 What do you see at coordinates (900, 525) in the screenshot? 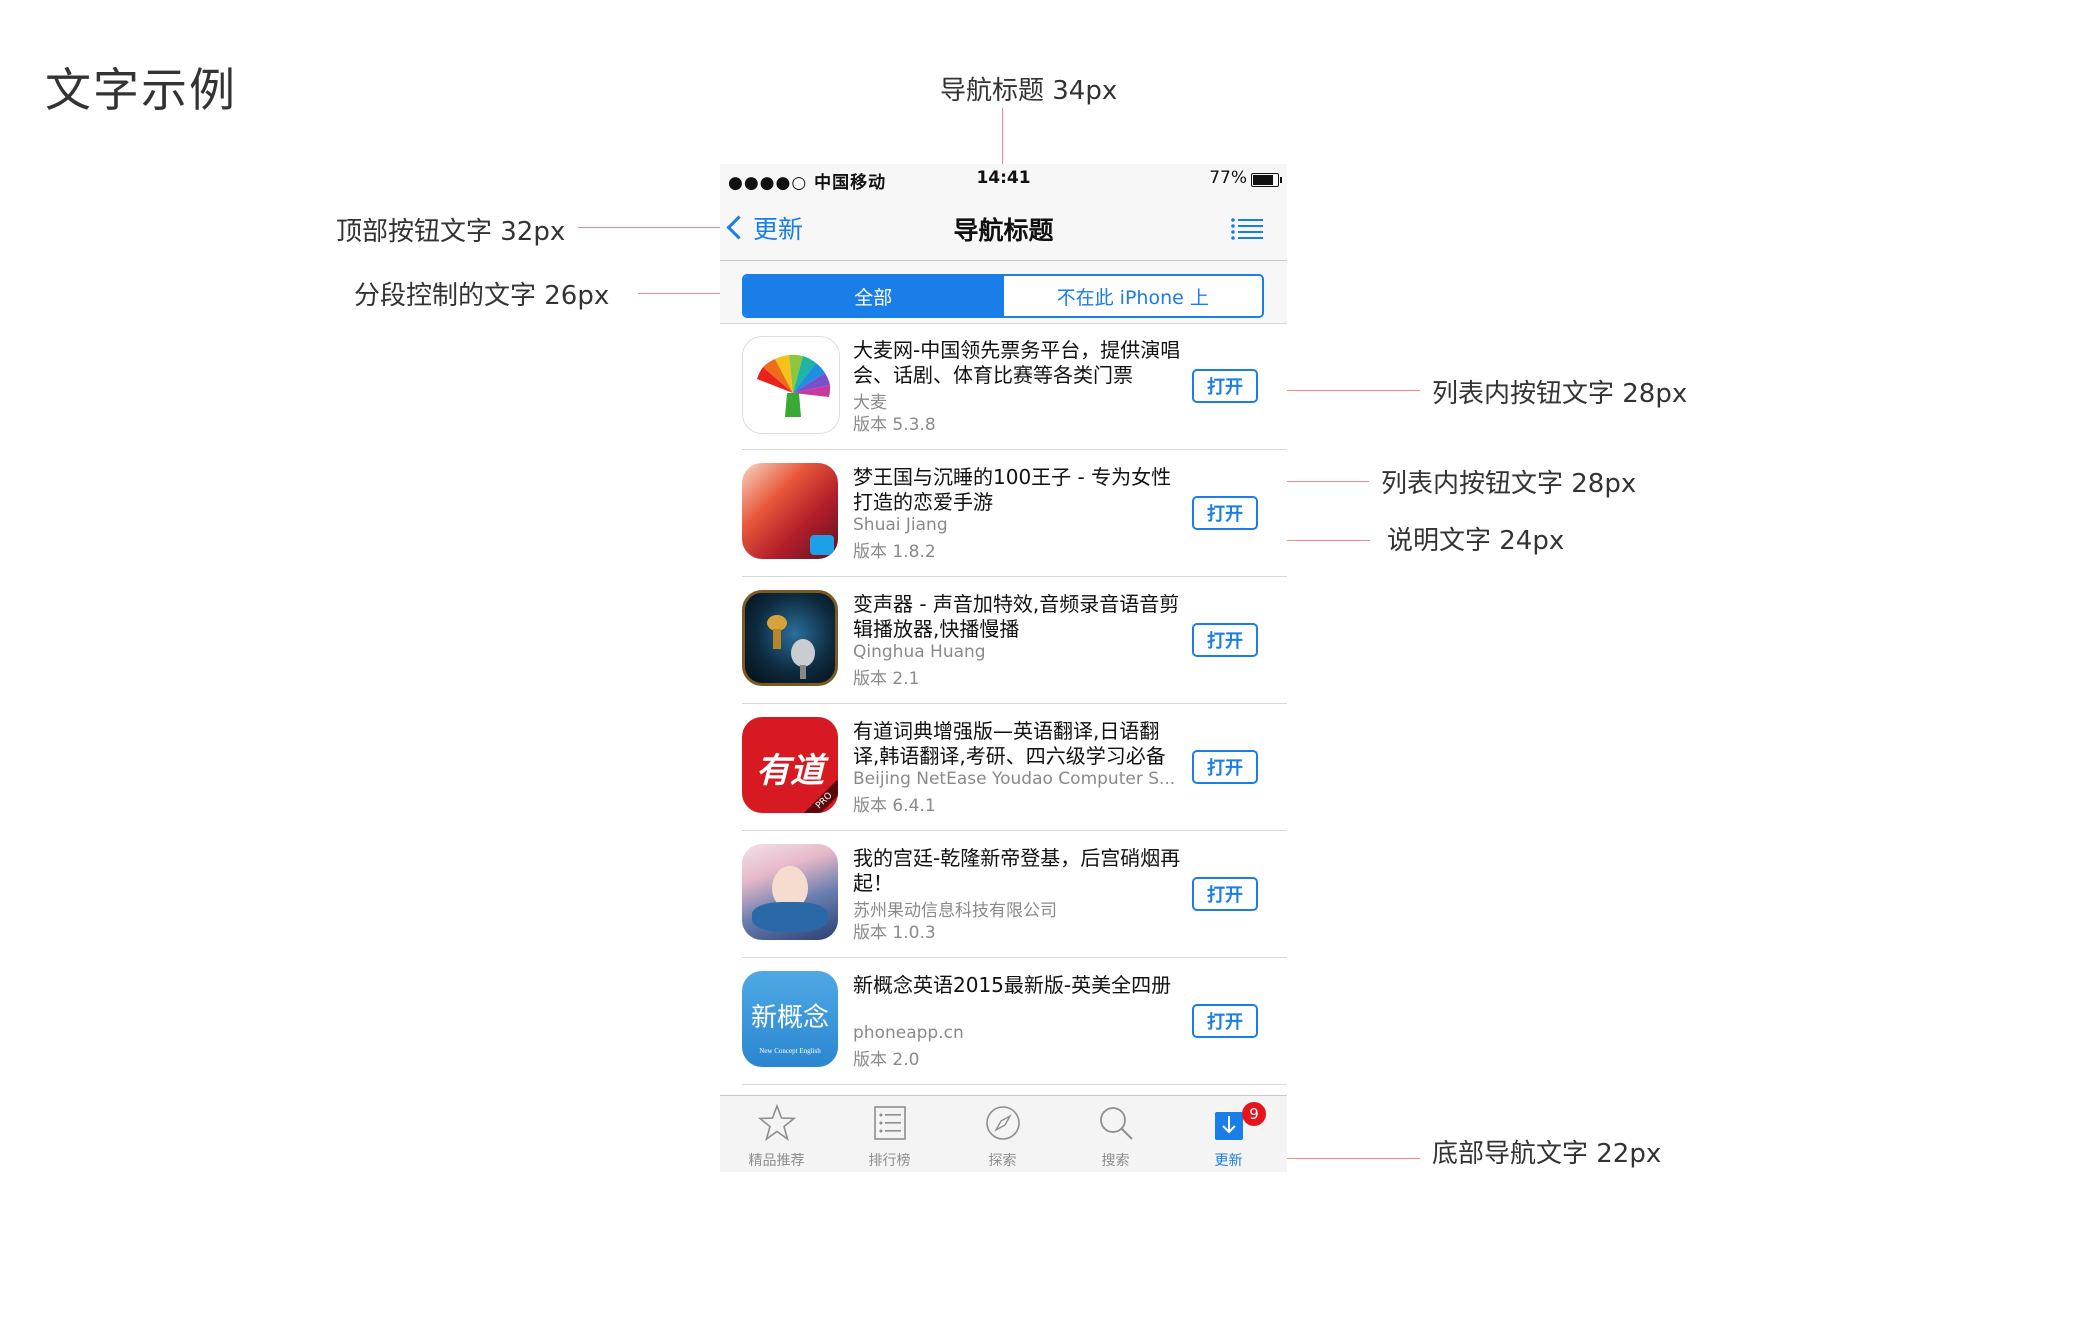
I see `app-developer: Shuai Jiang` at bounding box center [900, 525].